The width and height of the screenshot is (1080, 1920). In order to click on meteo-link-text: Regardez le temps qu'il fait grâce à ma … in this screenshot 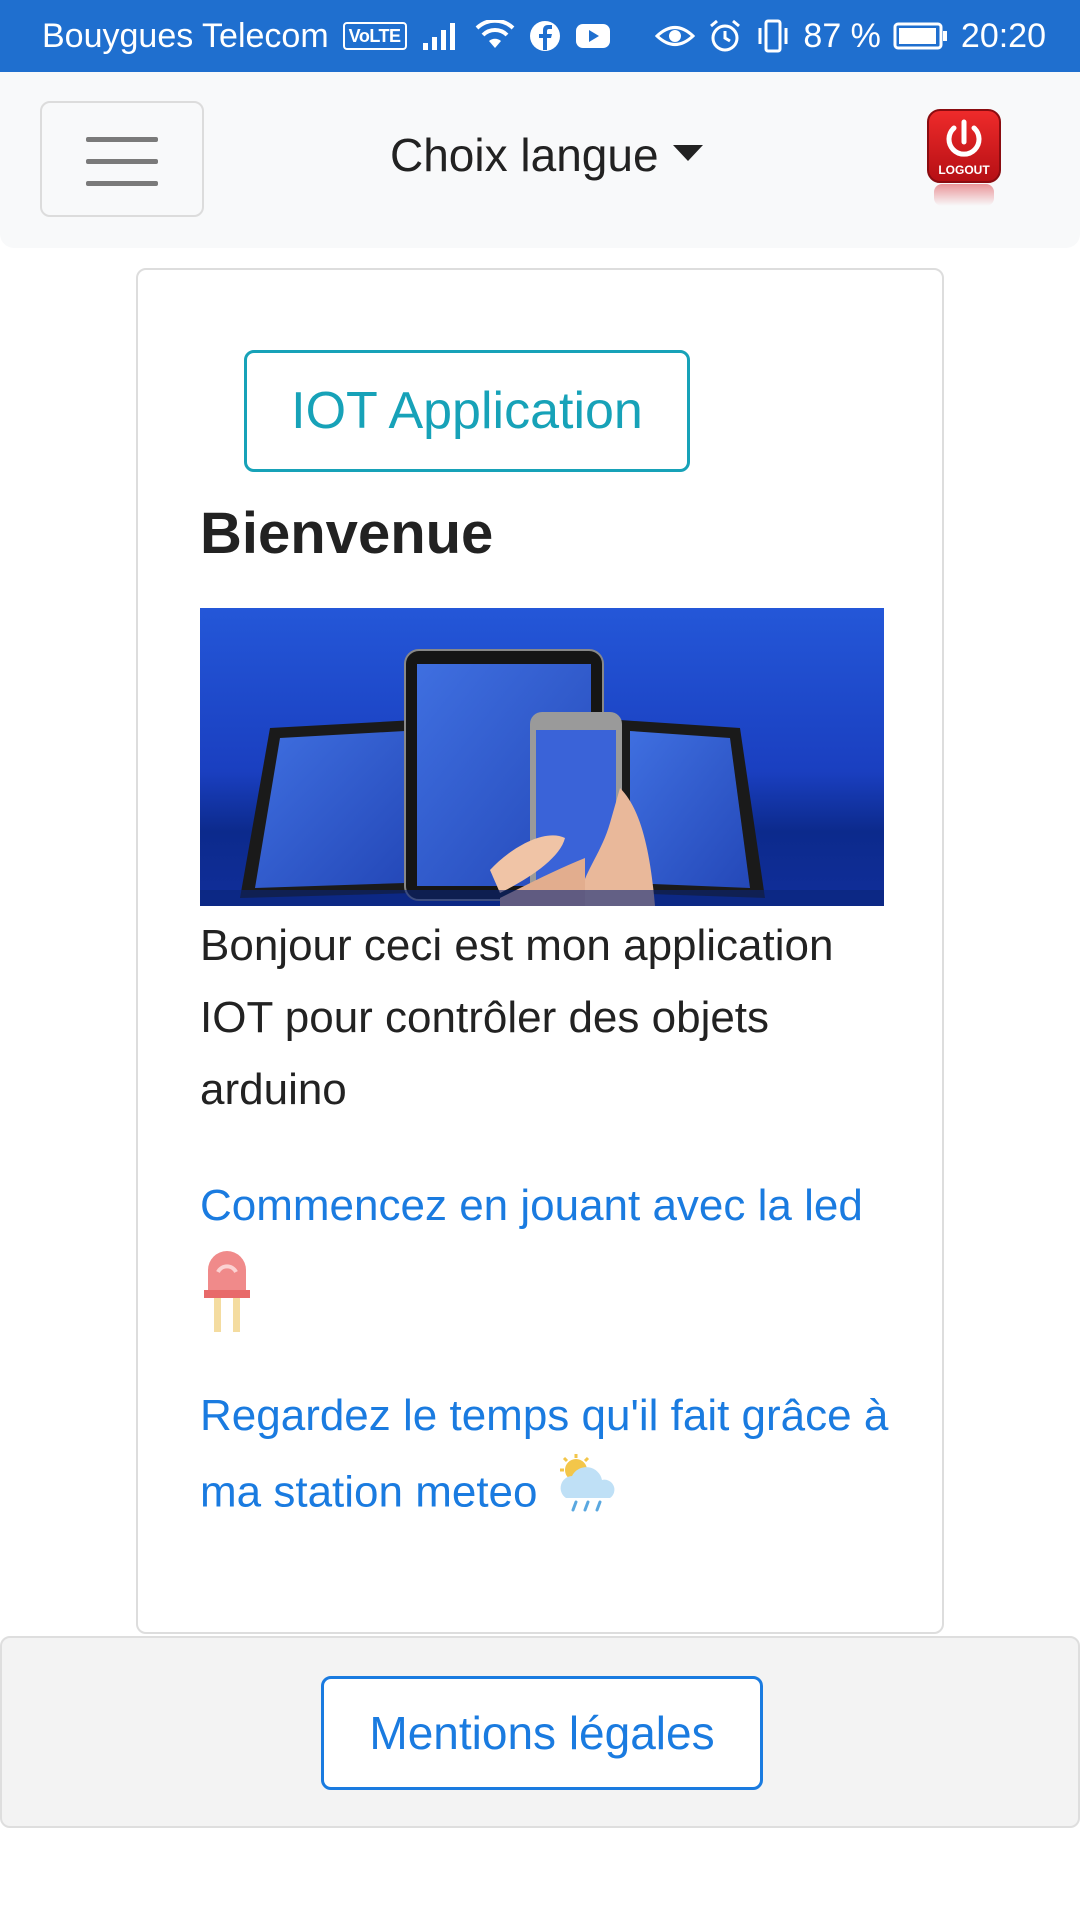, I will do `click(544, 1454)`.